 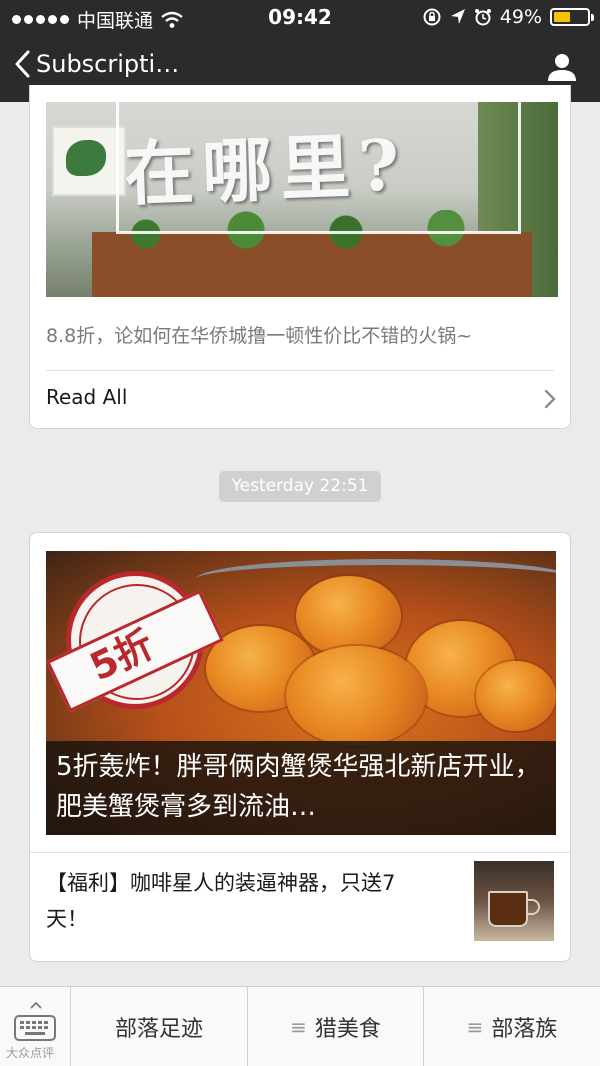 What do you see at coordinates (550, 399) in the screenshot?
I see `chevron-right-icon` at bounding box center [550, 399].